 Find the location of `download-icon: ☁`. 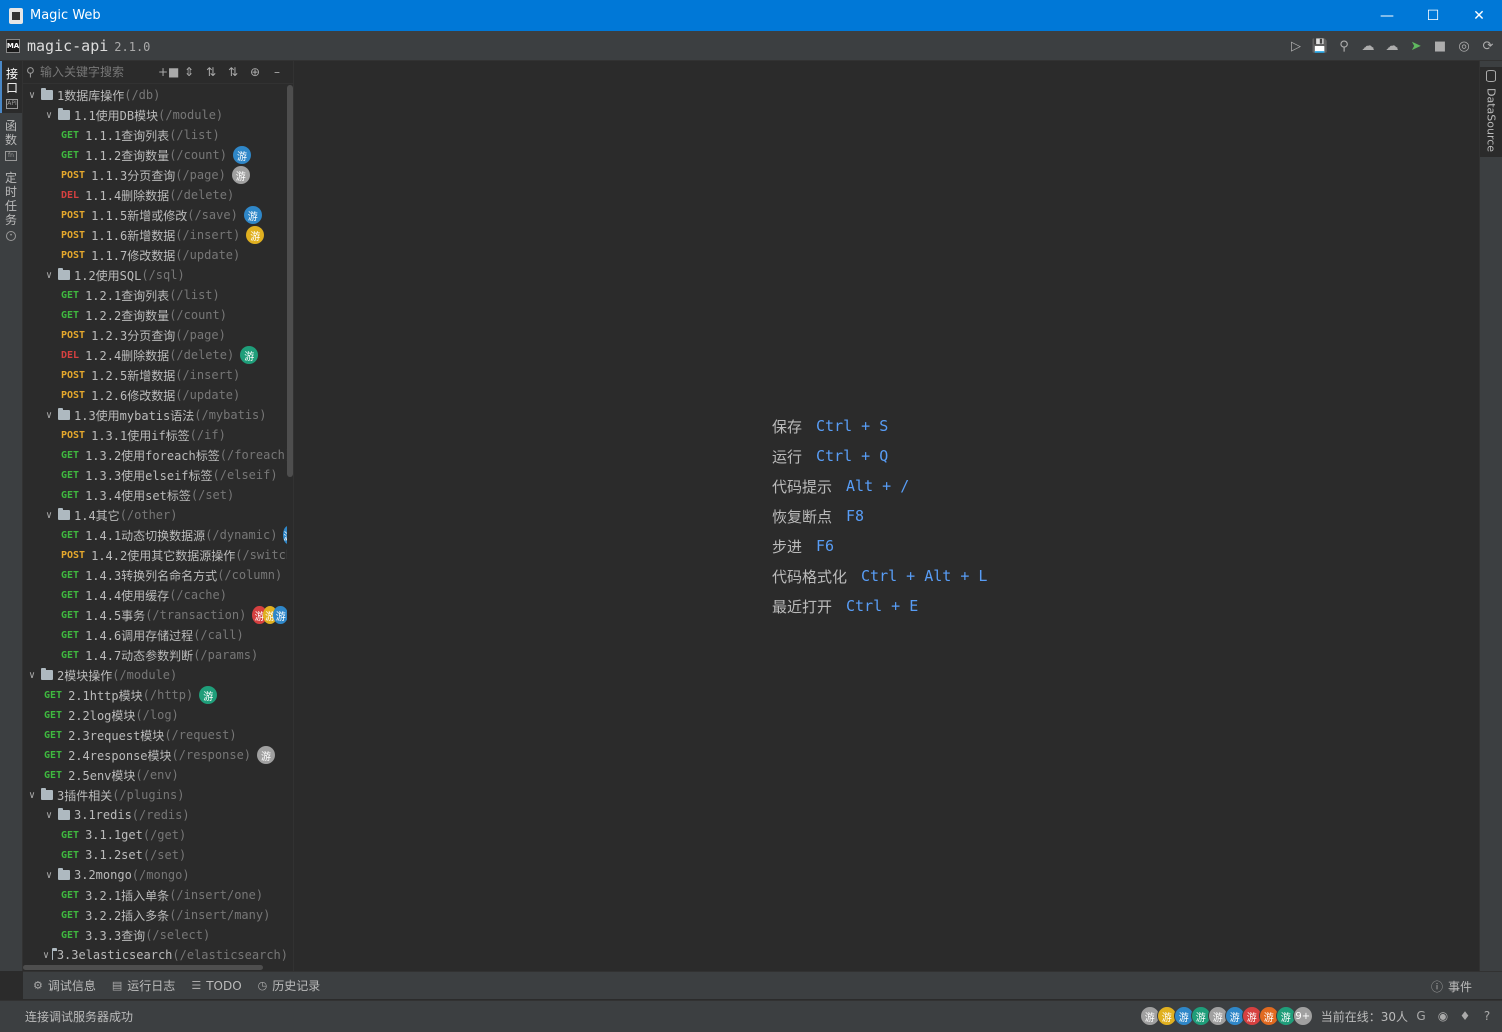

download-icon: ☁ is located at coordinates (1392, 46).